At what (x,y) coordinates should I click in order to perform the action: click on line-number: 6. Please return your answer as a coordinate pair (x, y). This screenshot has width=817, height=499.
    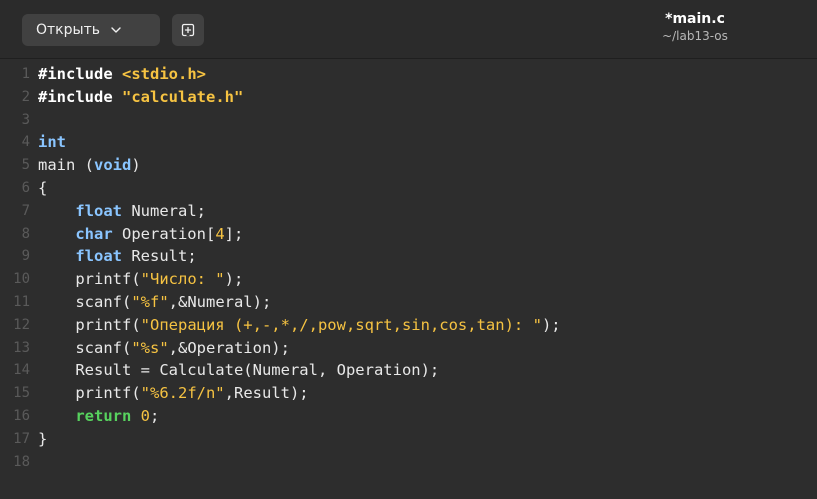
    Looking at the image, I should click on (25, 187).